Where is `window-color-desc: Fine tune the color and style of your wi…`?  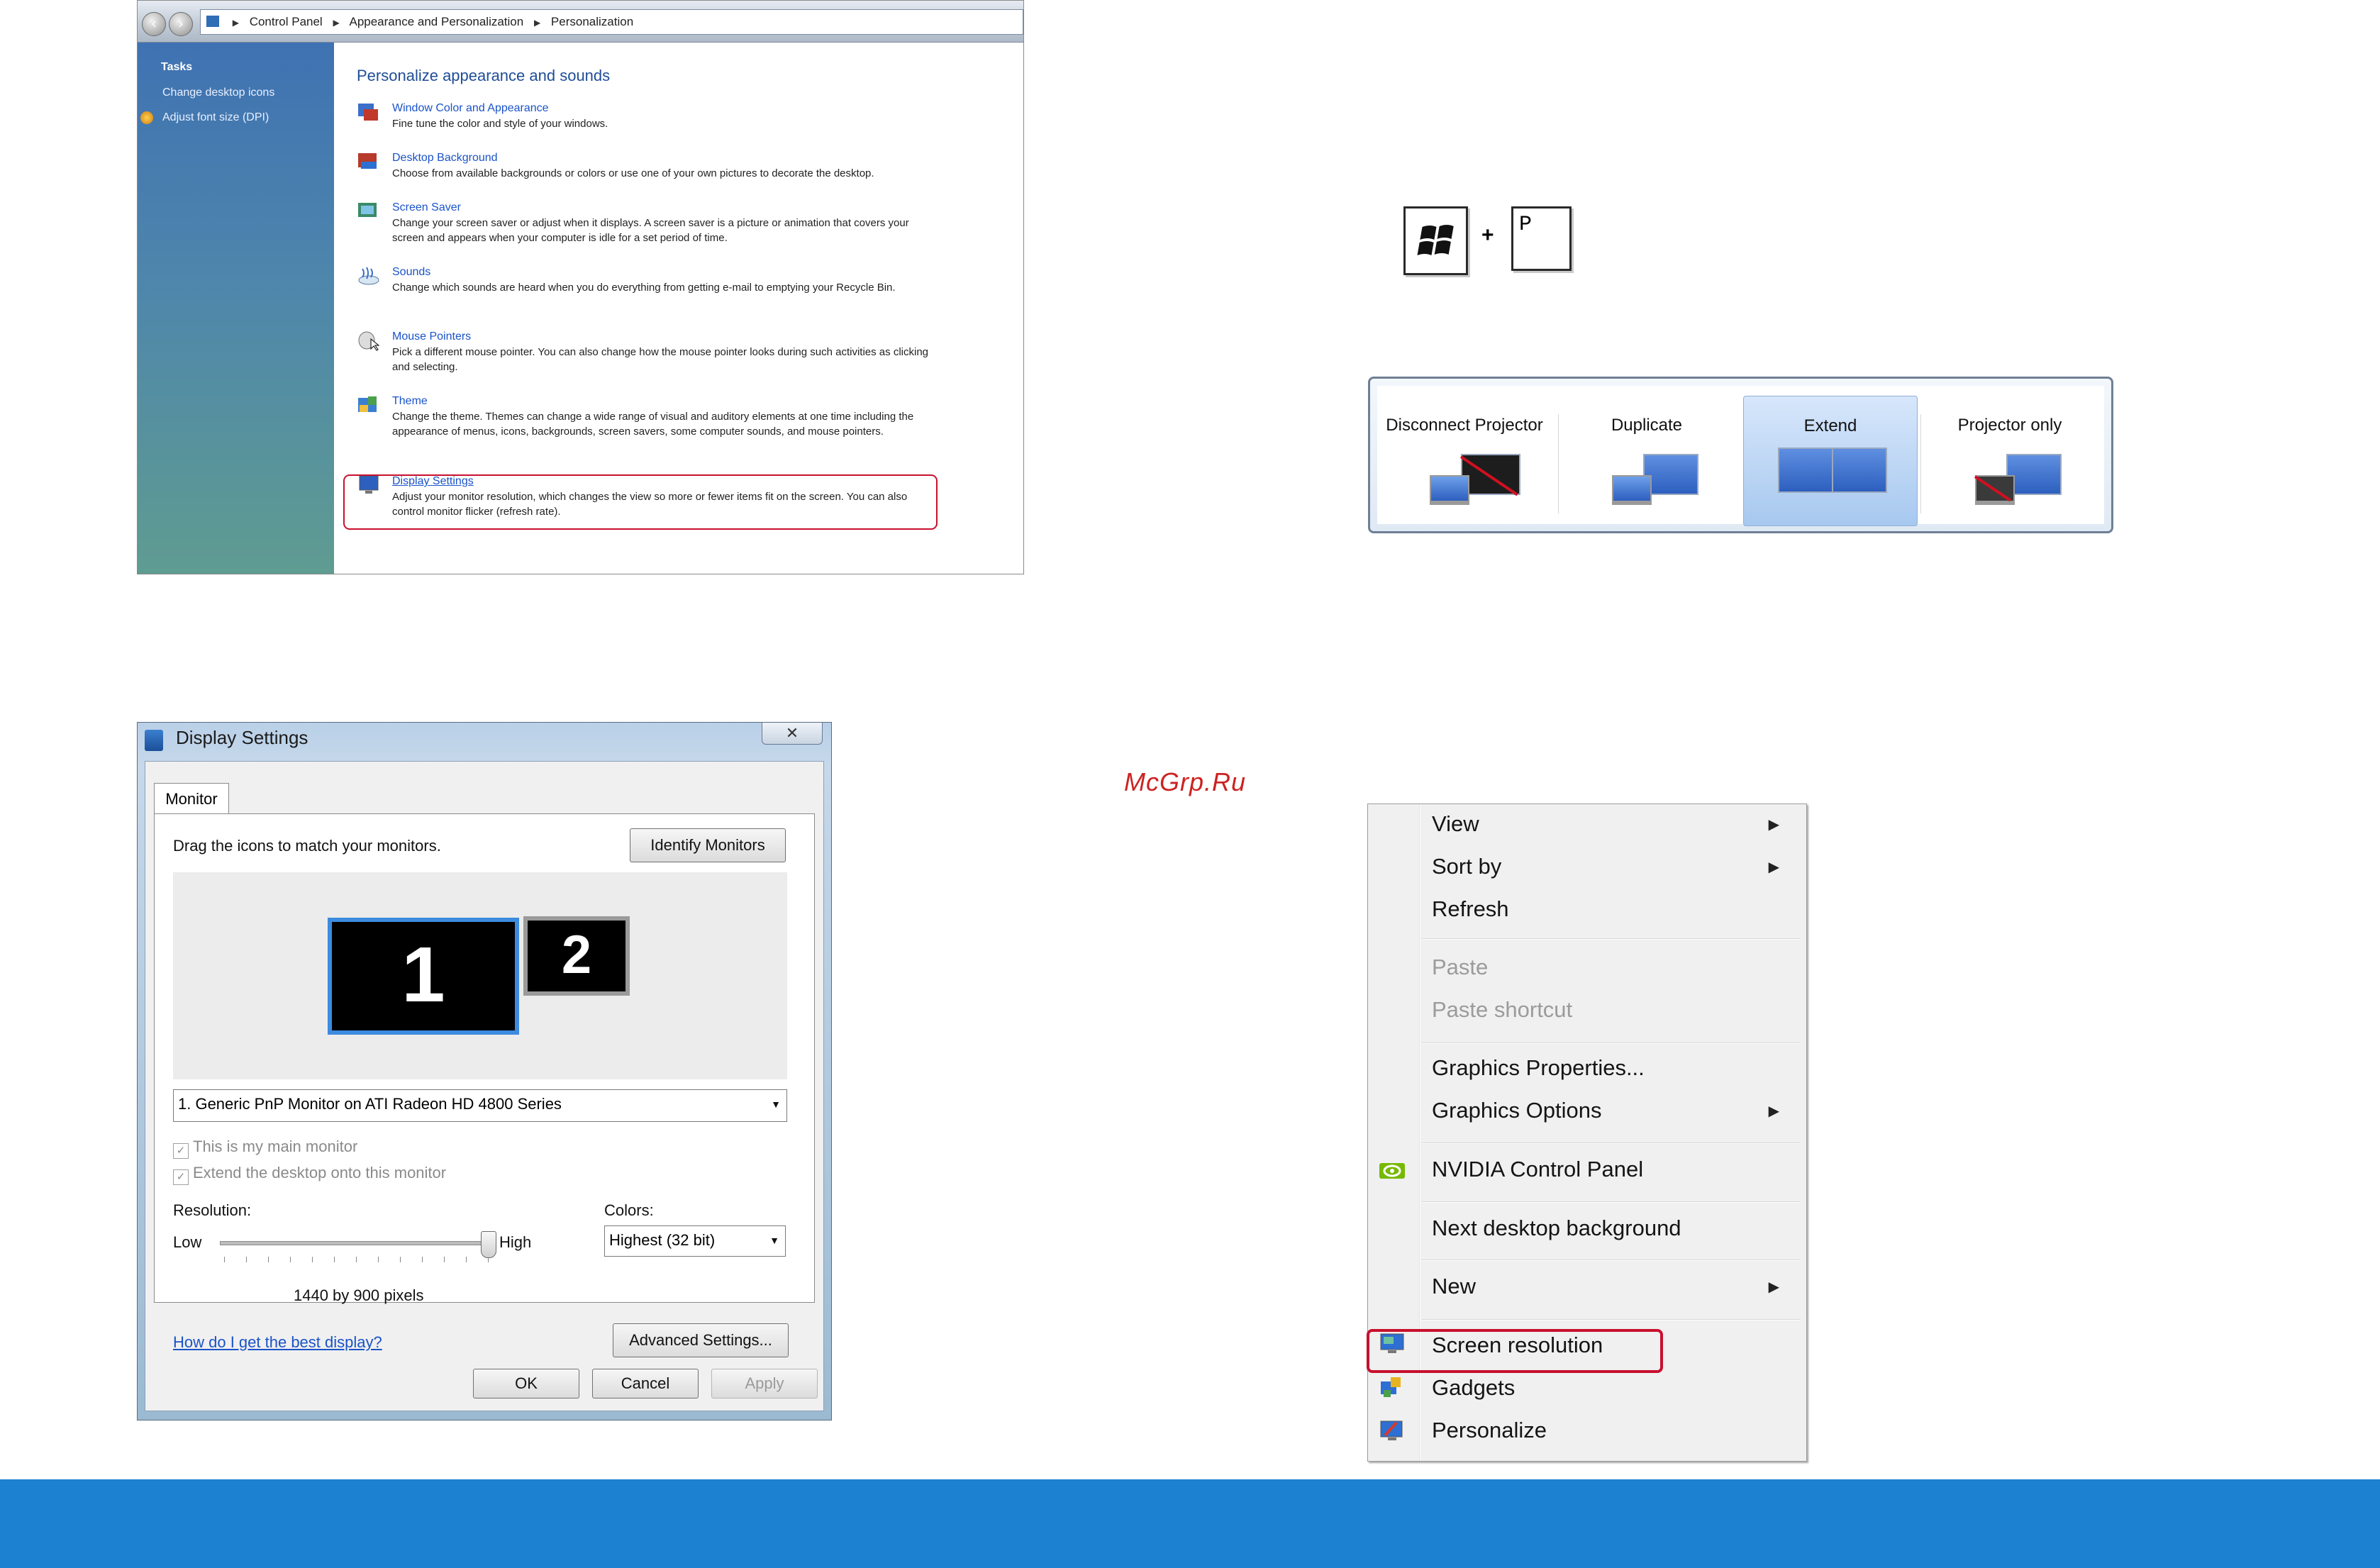 window-color-desc: Fine tune the color and style of your wi… is located at coordinates (500, 124).